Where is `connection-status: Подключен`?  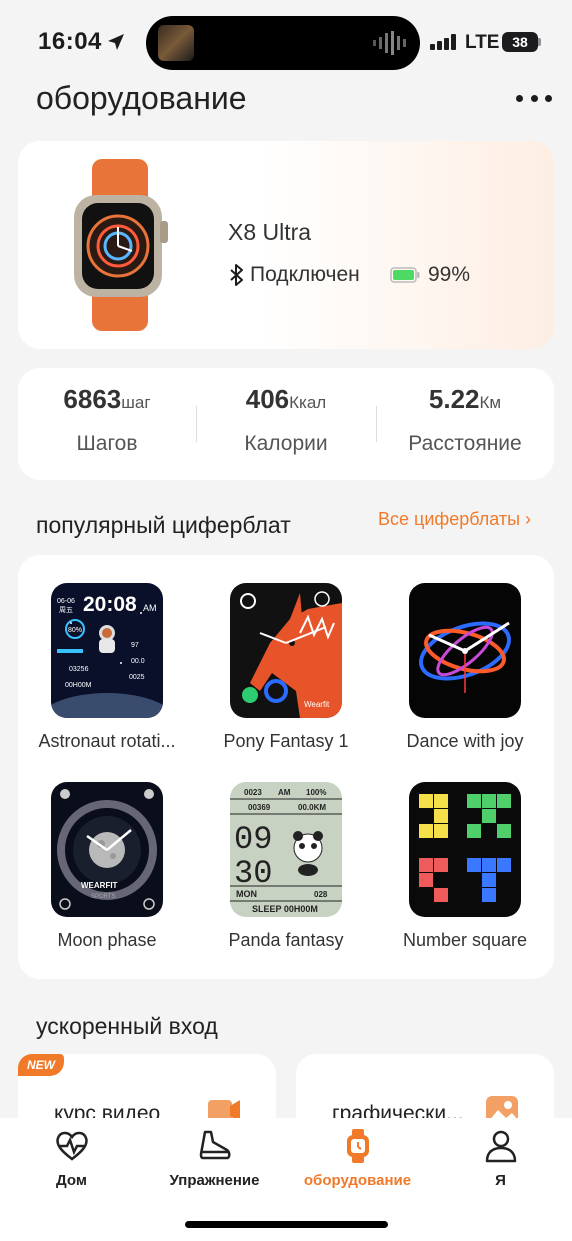 connection-status: Подключен is located at coordinates (305, 274).